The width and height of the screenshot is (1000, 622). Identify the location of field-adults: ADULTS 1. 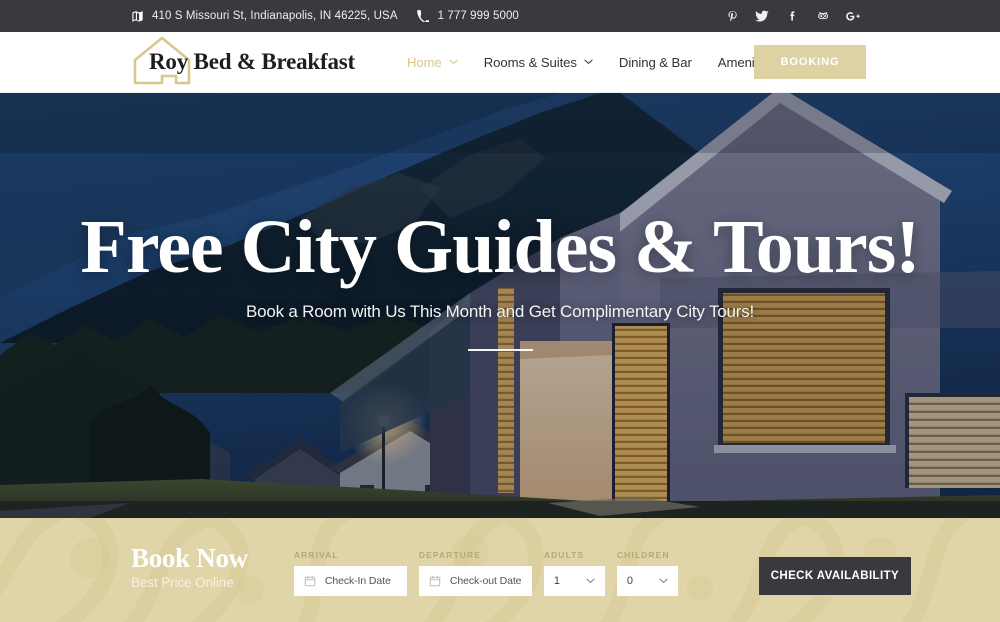
(574, 572).